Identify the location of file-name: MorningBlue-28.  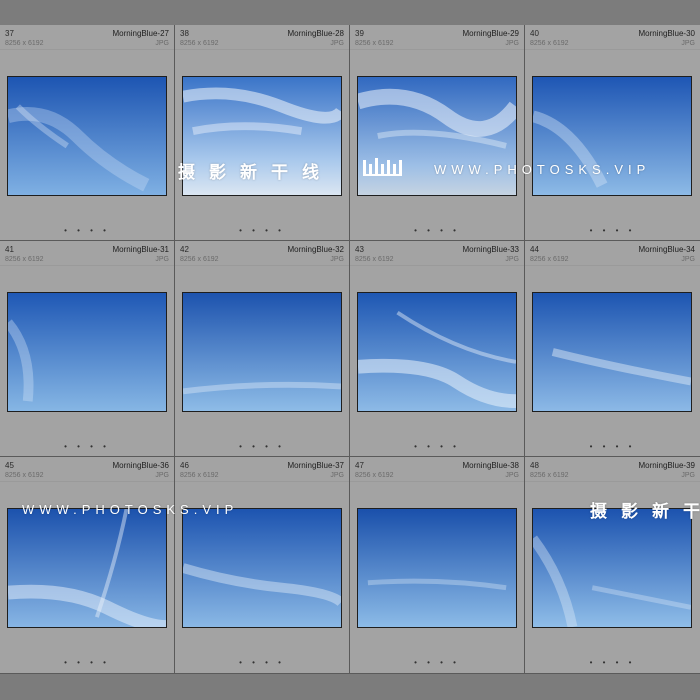
(315, 33).